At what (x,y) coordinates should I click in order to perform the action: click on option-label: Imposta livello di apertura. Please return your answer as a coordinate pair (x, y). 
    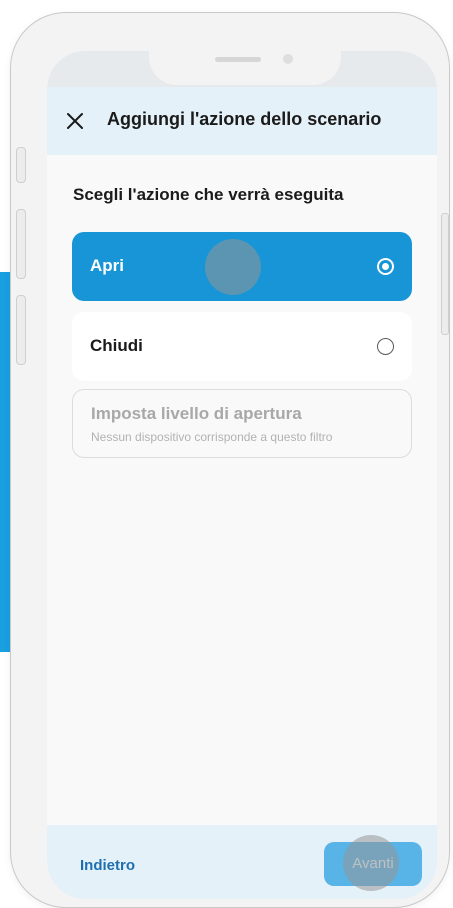
    Looking at the image, I should click on (196, 413).